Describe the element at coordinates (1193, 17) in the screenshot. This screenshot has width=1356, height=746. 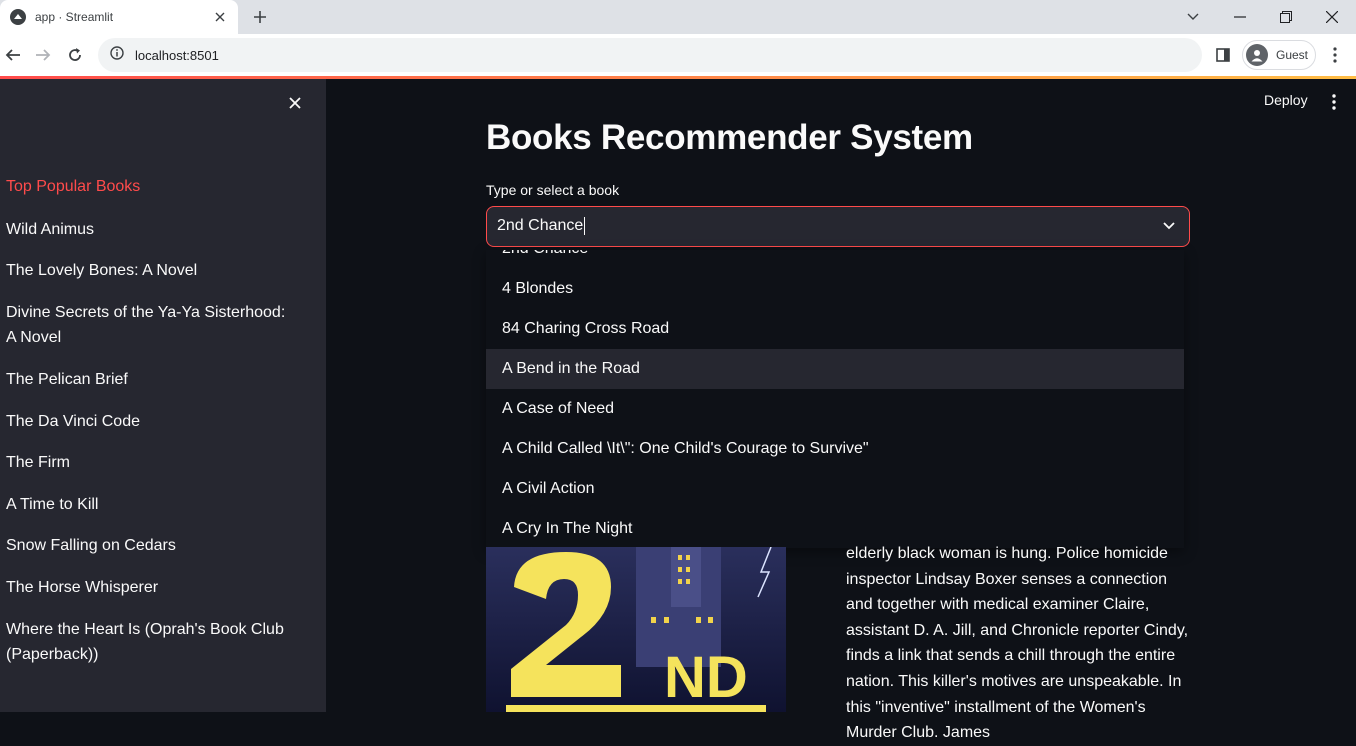
I see `tab-search-chevron-icon` at that location.